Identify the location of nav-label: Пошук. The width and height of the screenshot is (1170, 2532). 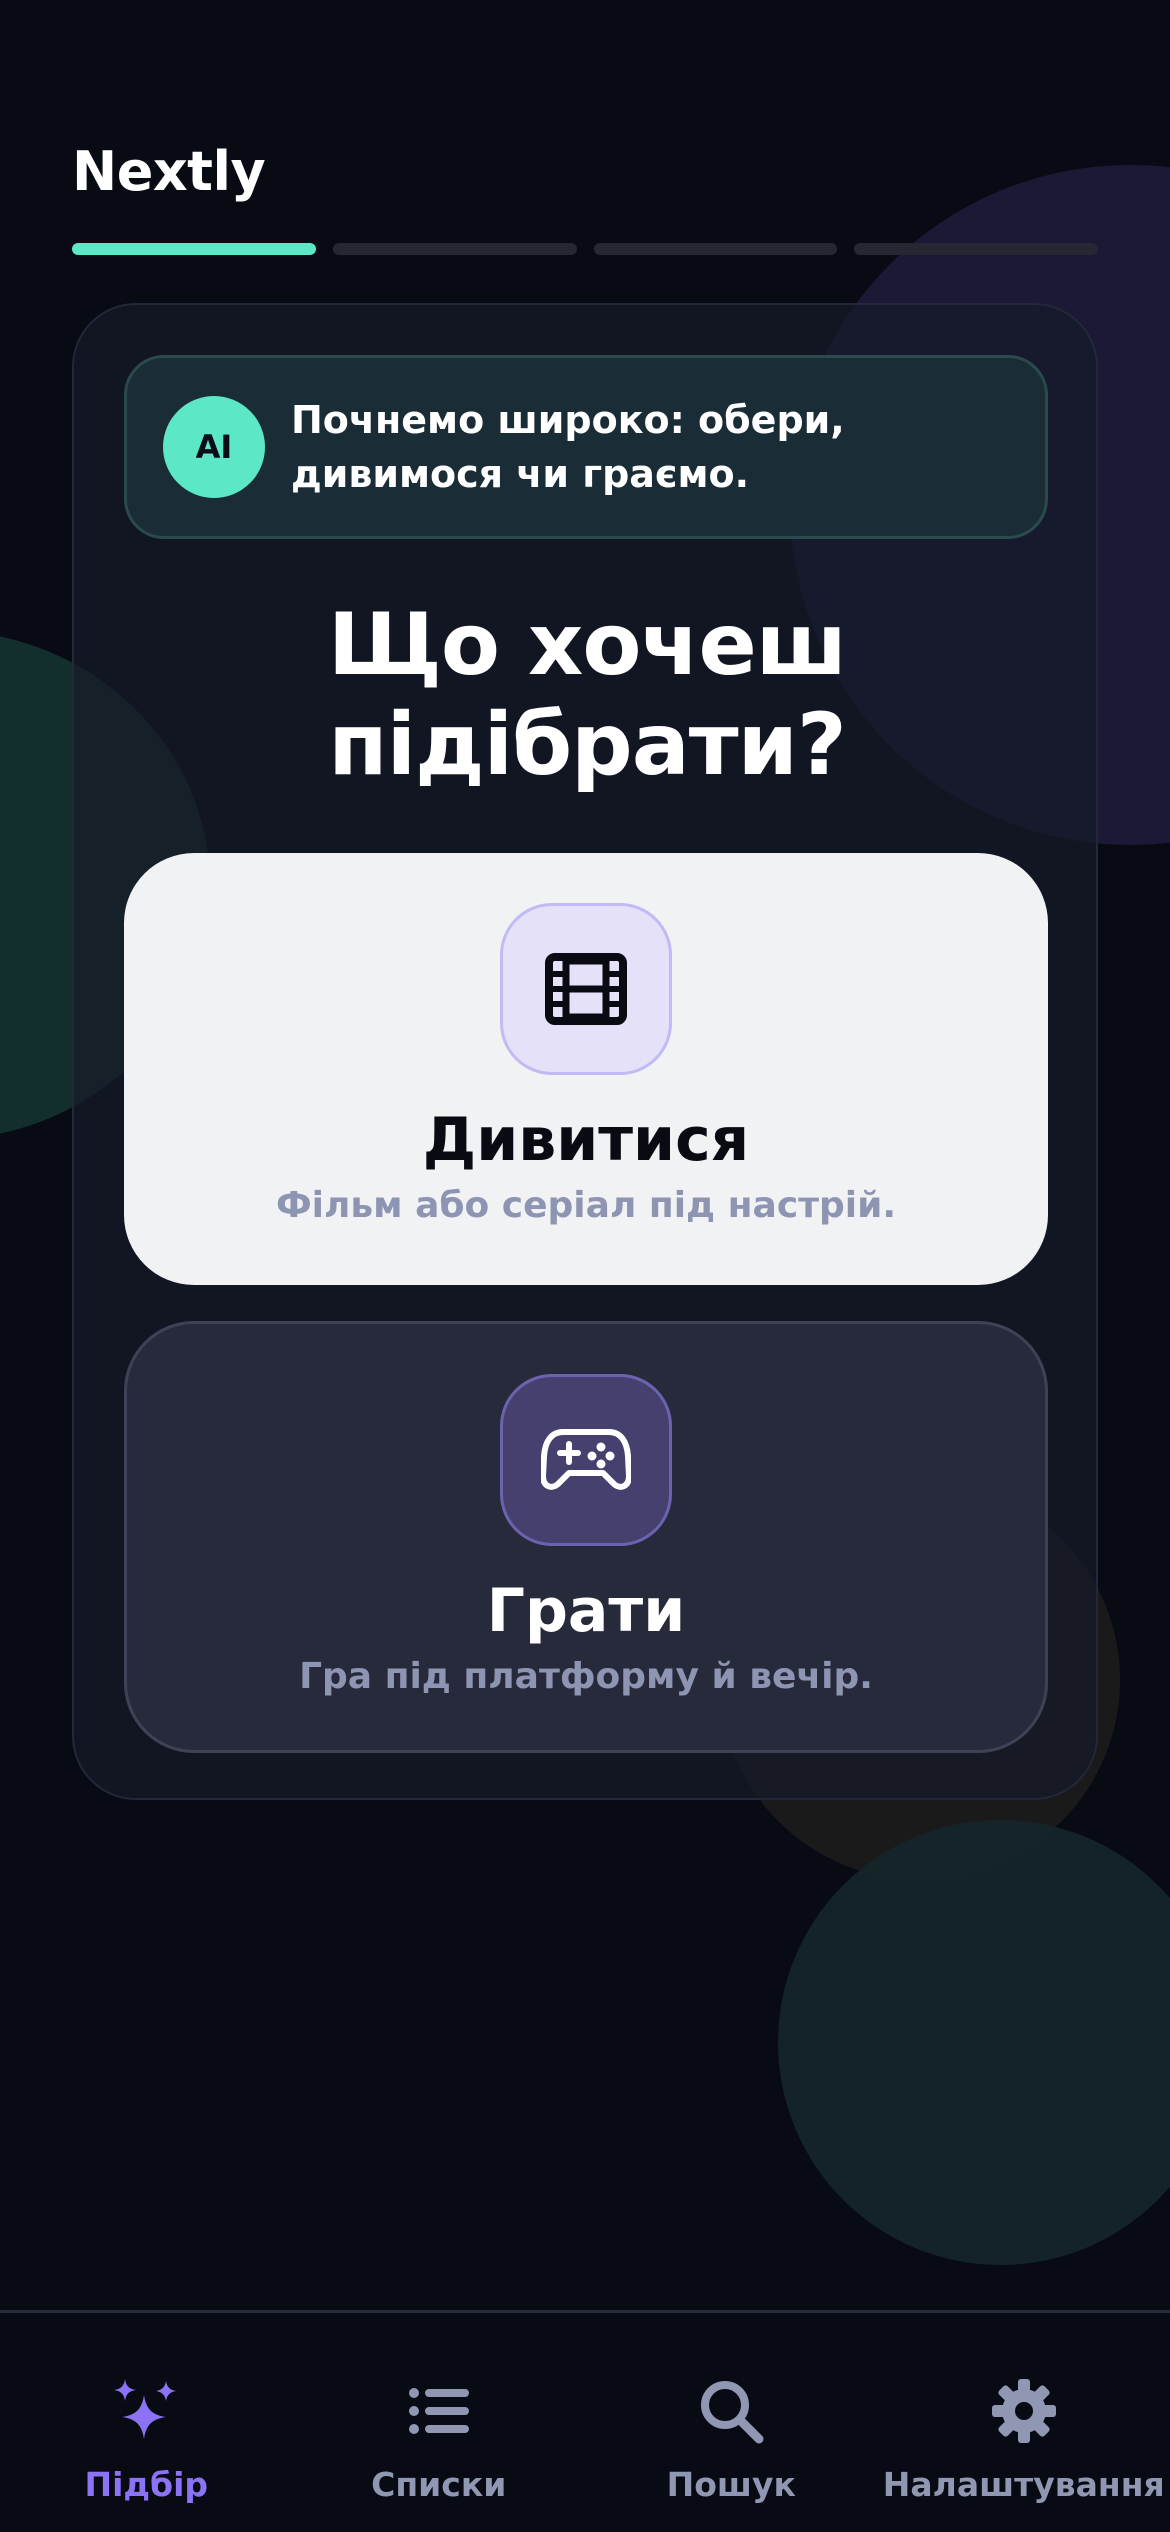
(731, 2484).